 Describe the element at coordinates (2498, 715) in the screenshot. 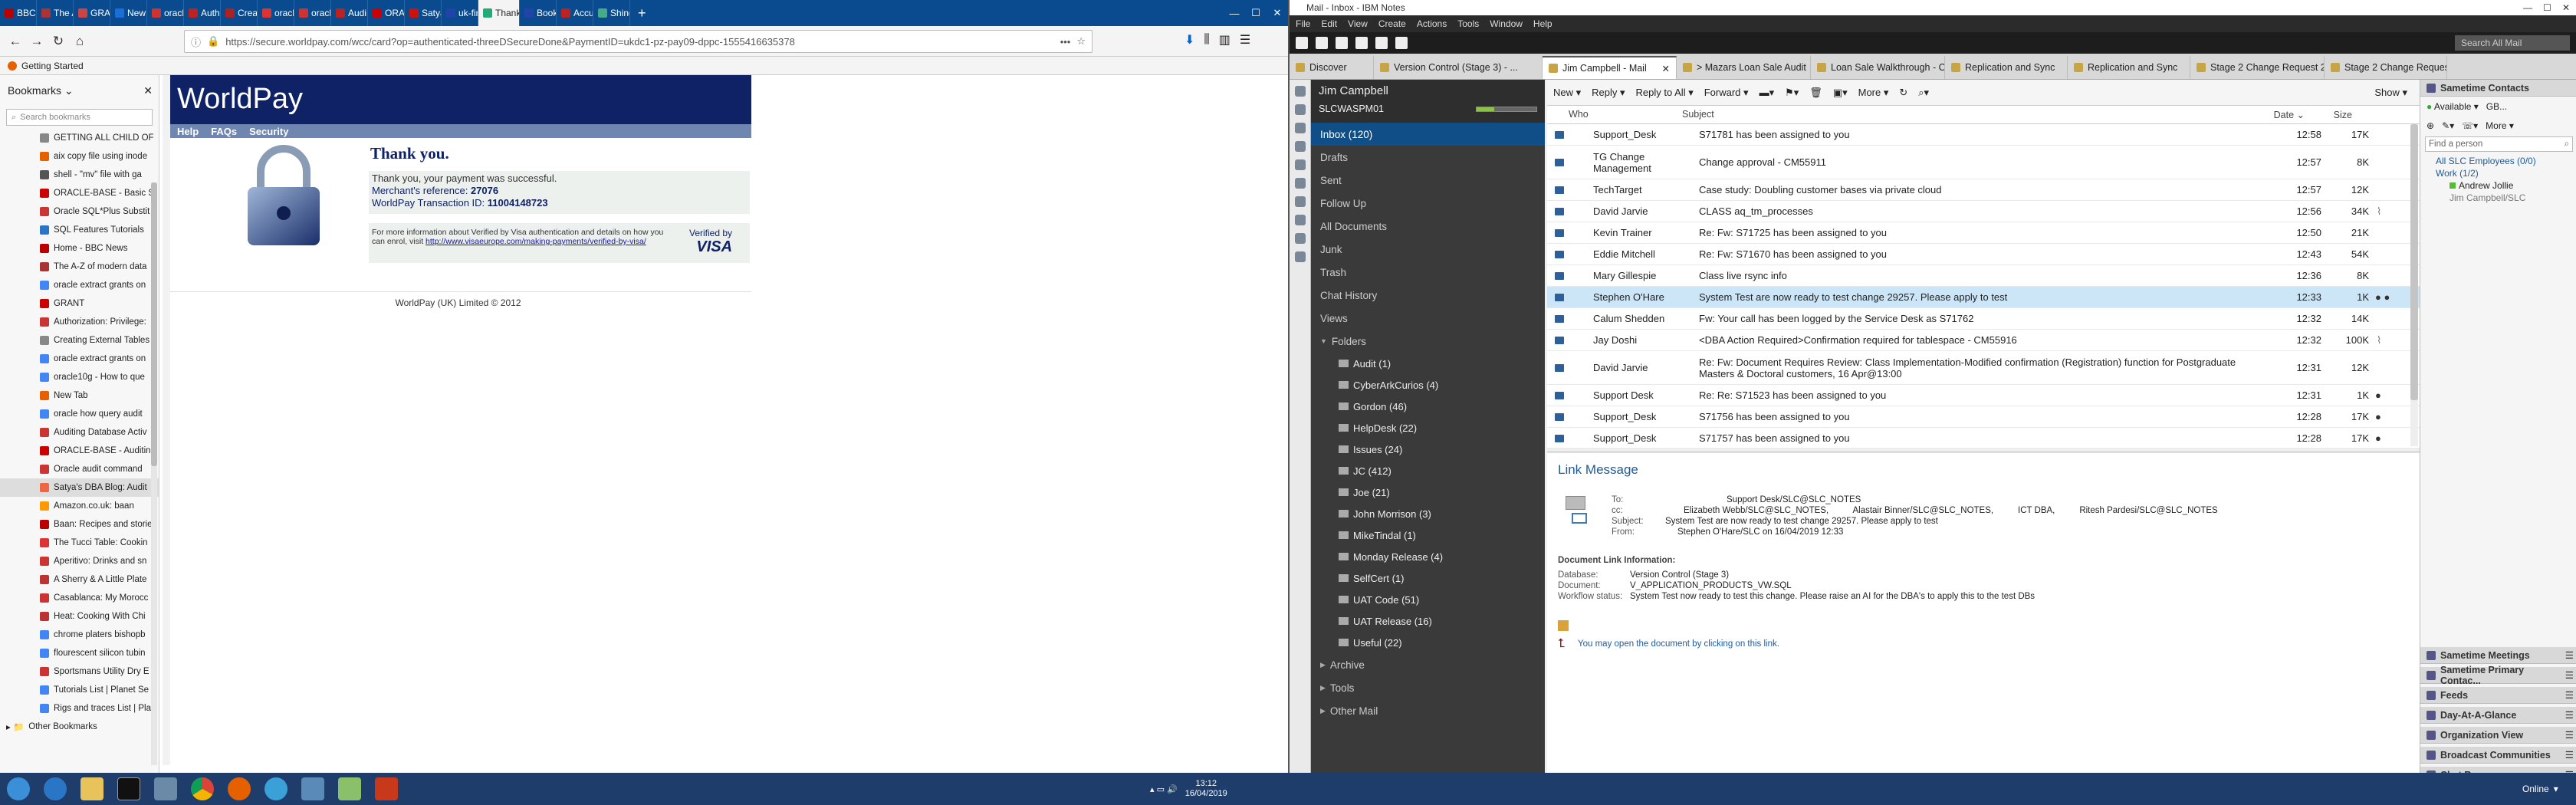

I see `sidebar-panel-header: Day-At-A-Glance ☰` at that location.